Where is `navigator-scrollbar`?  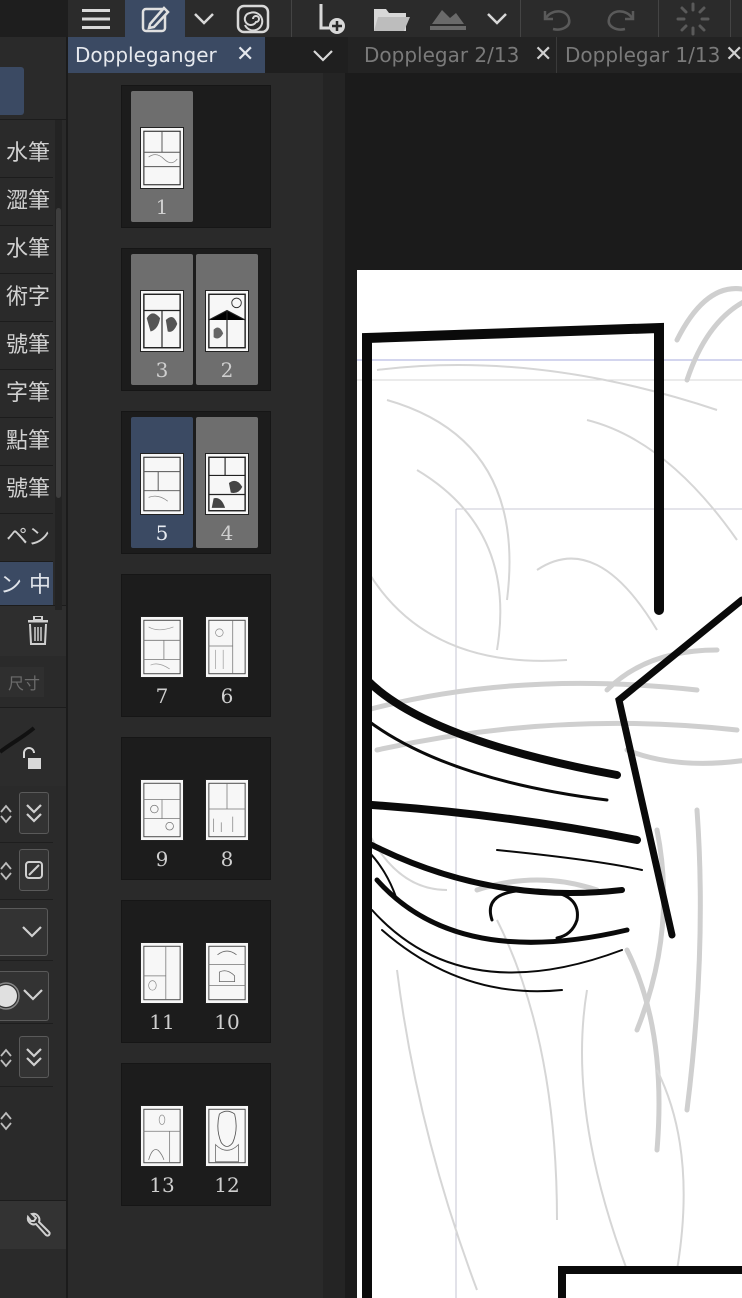
navigator-scrollbar is located at coordinates (334, 685).